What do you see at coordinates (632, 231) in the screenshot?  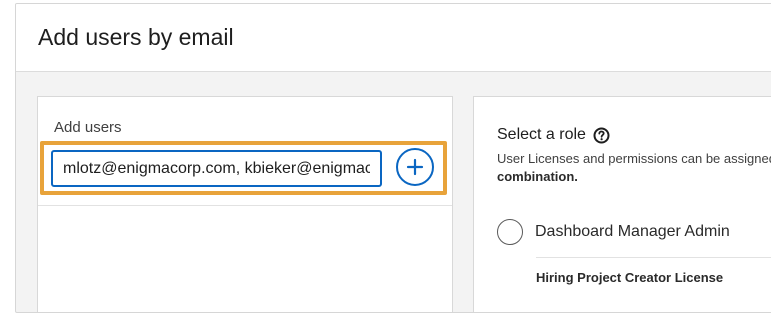 I see `role-option-label: Dashboard Manager Admin` at bounding box center [632, 231].